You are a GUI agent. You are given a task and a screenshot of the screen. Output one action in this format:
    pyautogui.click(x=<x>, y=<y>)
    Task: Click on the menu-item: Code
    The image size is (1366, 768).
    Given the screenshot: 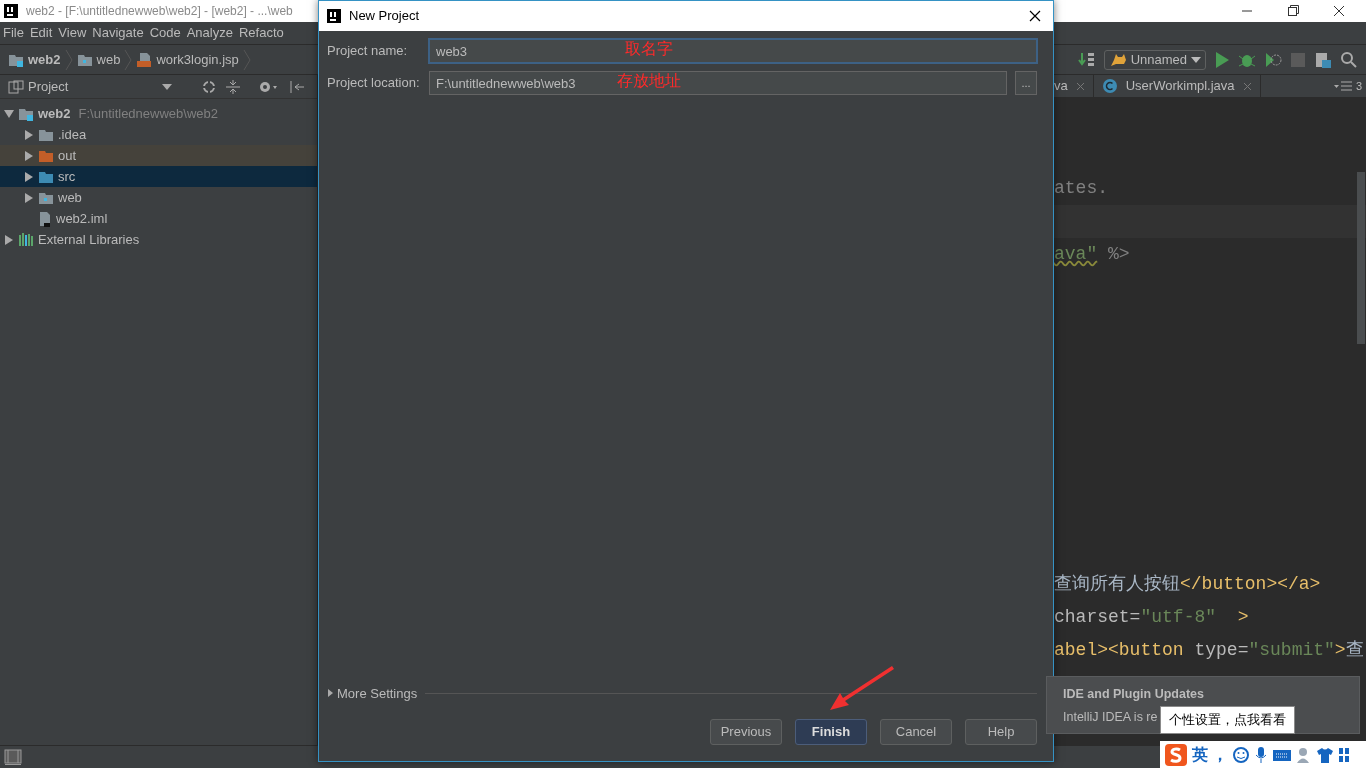 What is the action you would take?
    pyautogui.click(x=165, y=33)
    